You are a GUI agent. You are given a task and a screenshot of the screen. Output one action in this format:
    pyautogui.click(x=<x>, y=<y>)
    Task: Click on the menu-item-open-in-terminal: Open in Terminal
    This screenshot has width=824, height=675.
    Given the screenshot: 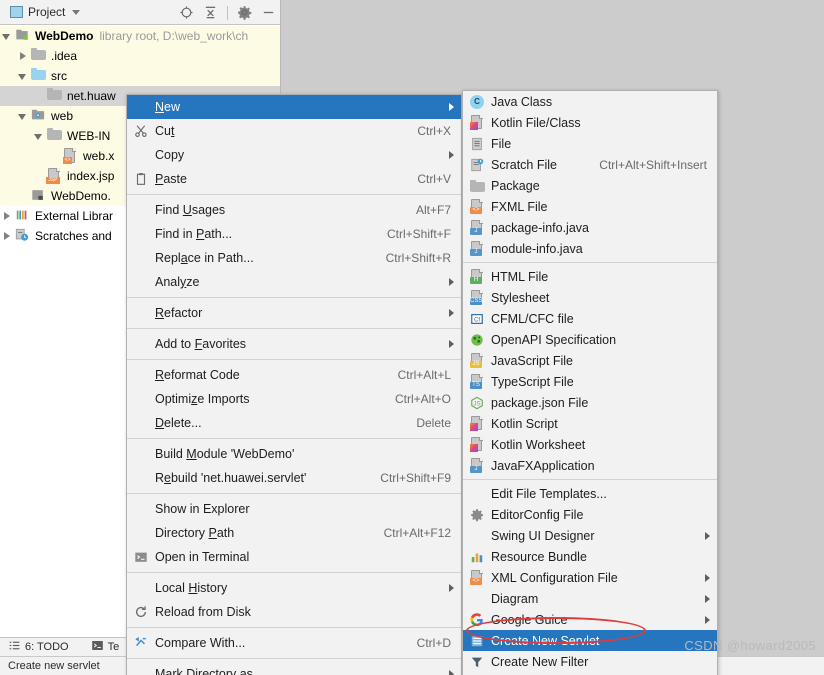 What is the action you would take?
    pyautogui.click(x=294, y=557)
    